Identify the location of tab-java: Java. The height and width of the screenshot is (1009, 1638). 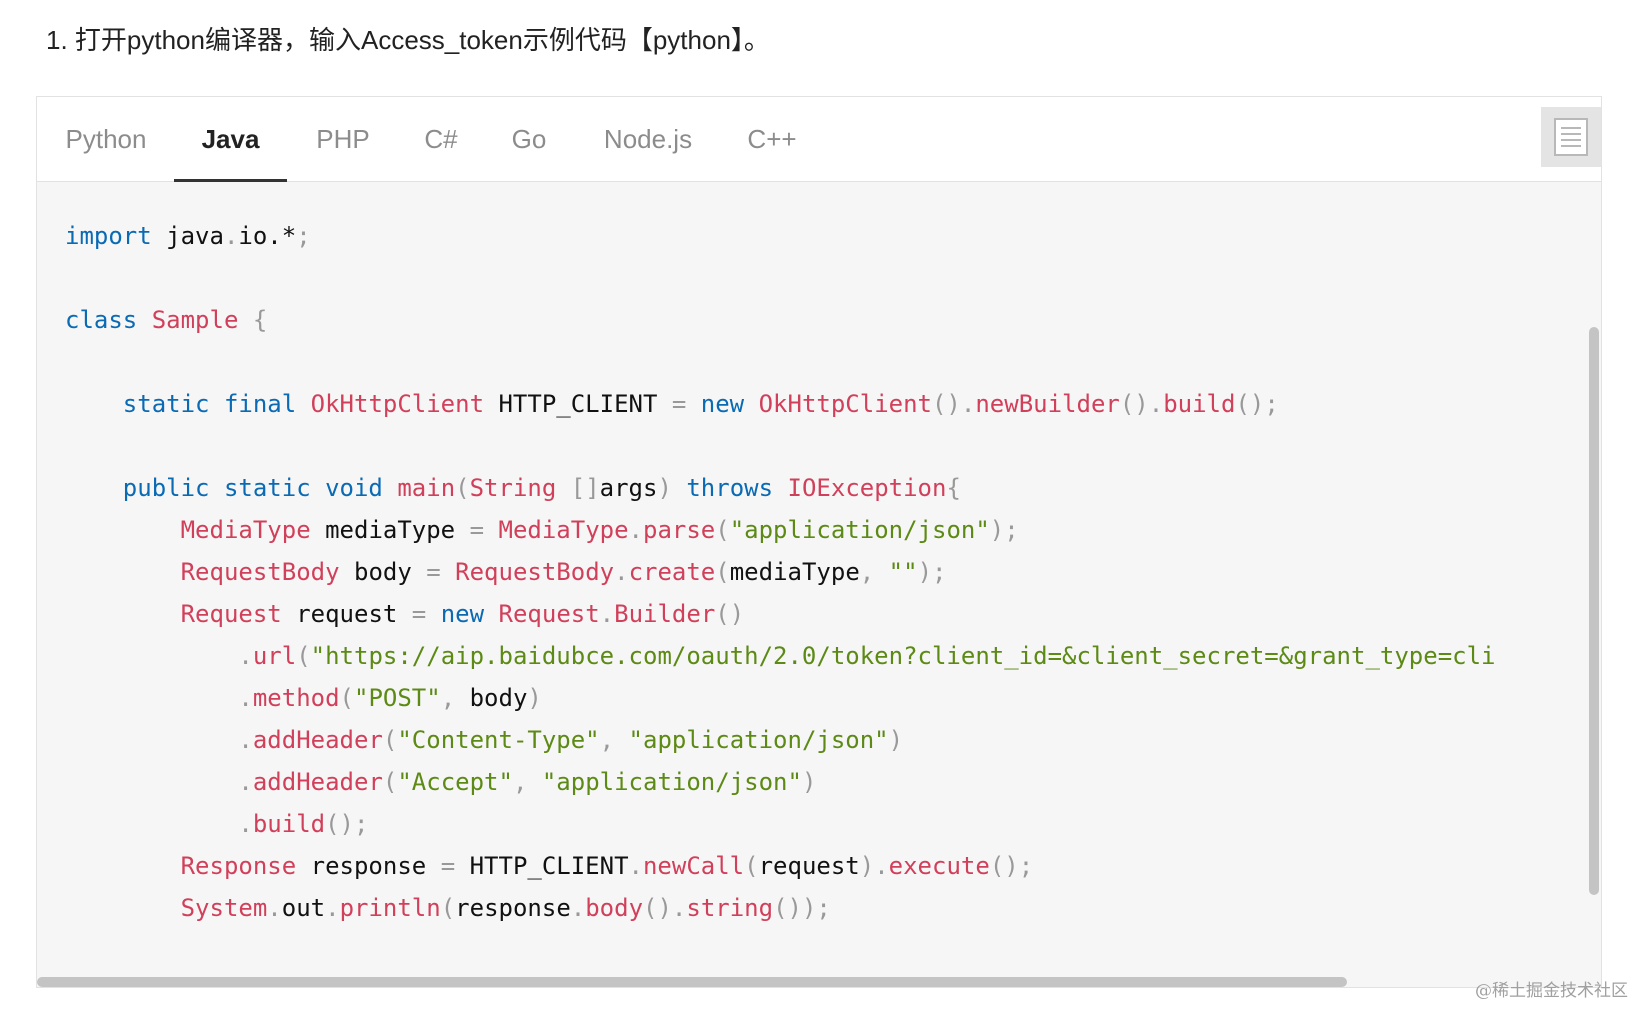
(230, 139).